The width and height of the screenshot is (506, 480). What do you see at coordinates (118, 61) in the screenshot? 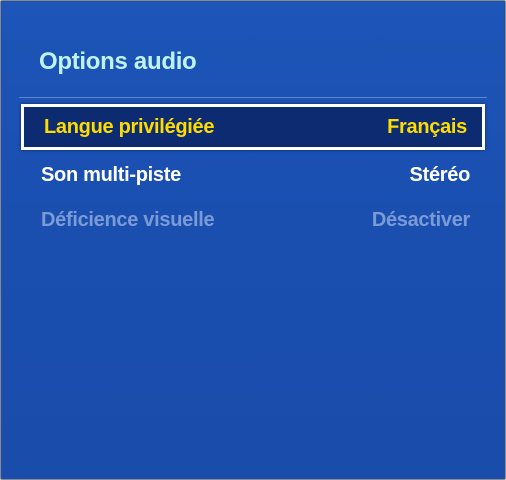
I see `menu-title: Options audio` at bounding box center [118, 61].